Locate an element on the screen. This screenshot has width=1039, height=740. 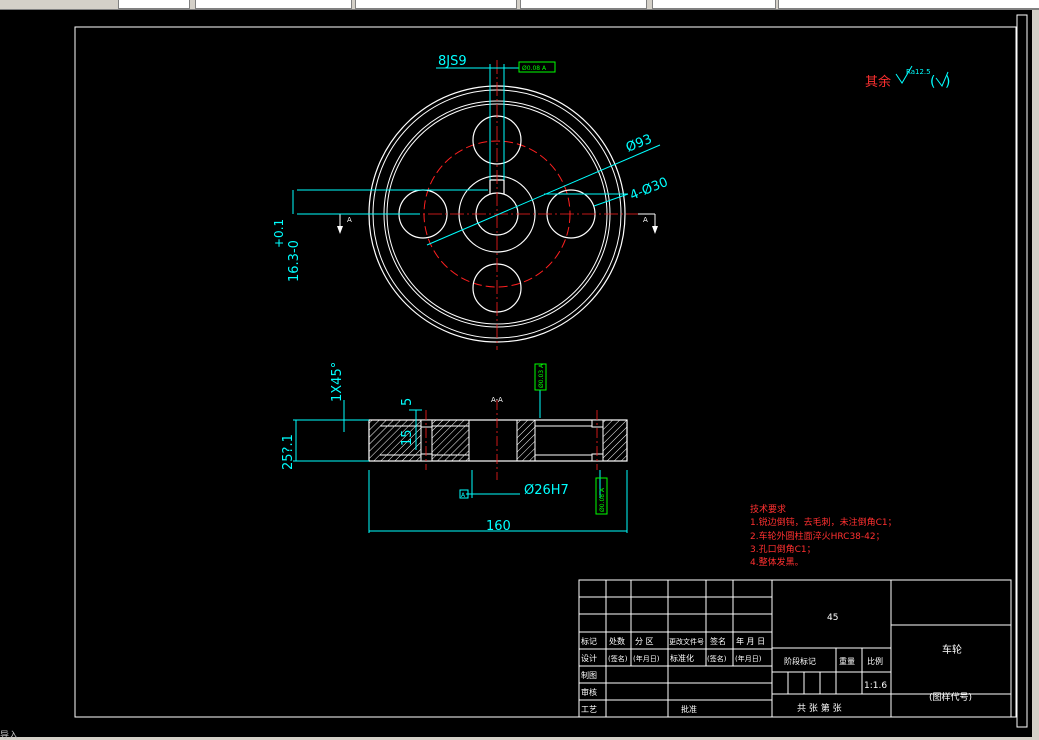
dim-holes: 4-Ø30 is located at coordinates (649, 189).